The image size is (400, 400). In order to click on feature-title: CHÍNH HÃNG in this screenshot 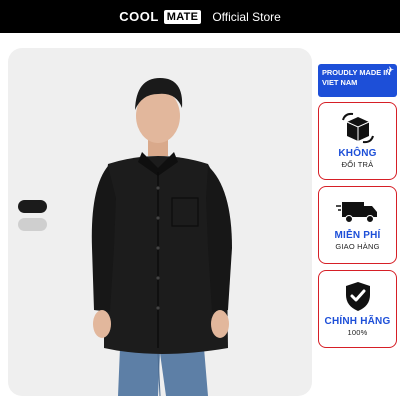, I will do `click(357, 321)`.